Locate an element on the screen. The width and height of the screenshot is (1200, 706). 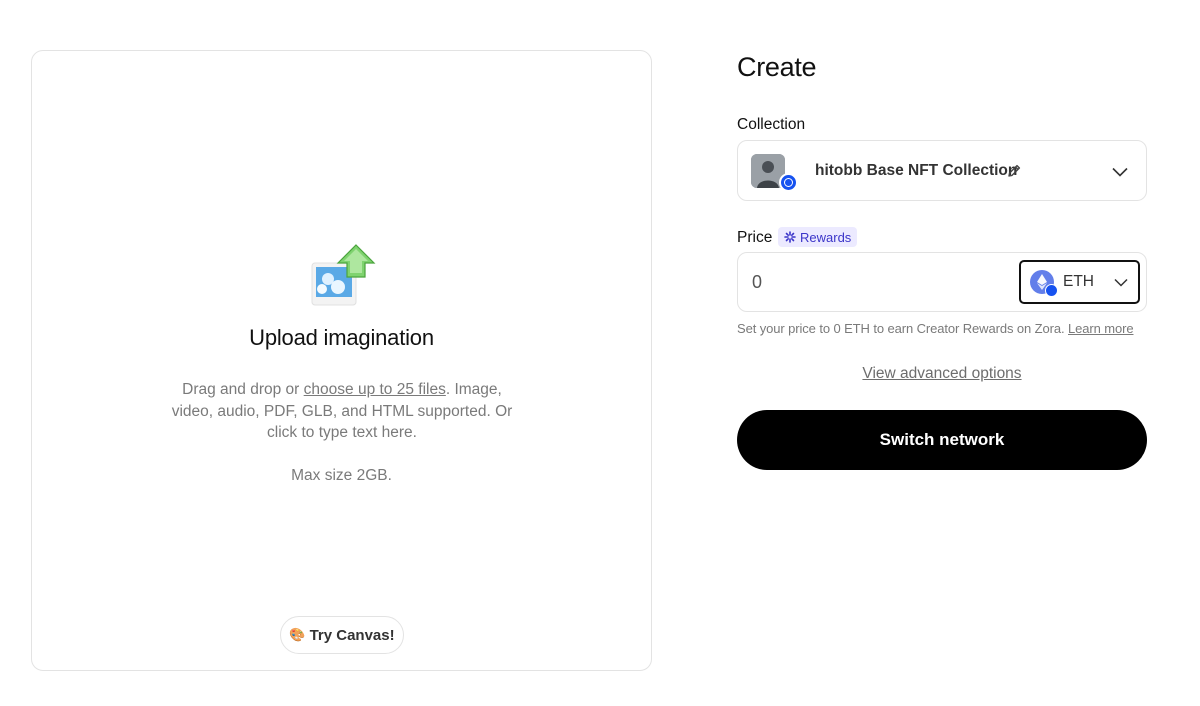
pencil-icon is located at coordinates (1014, 171).